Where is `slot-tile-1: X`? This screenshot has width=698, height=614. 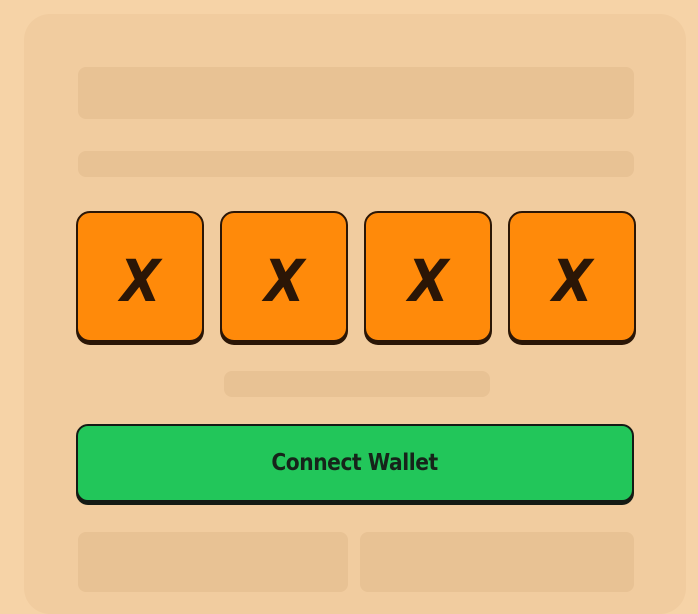 slot-tile-1: X is located at coordinates (140, 276).